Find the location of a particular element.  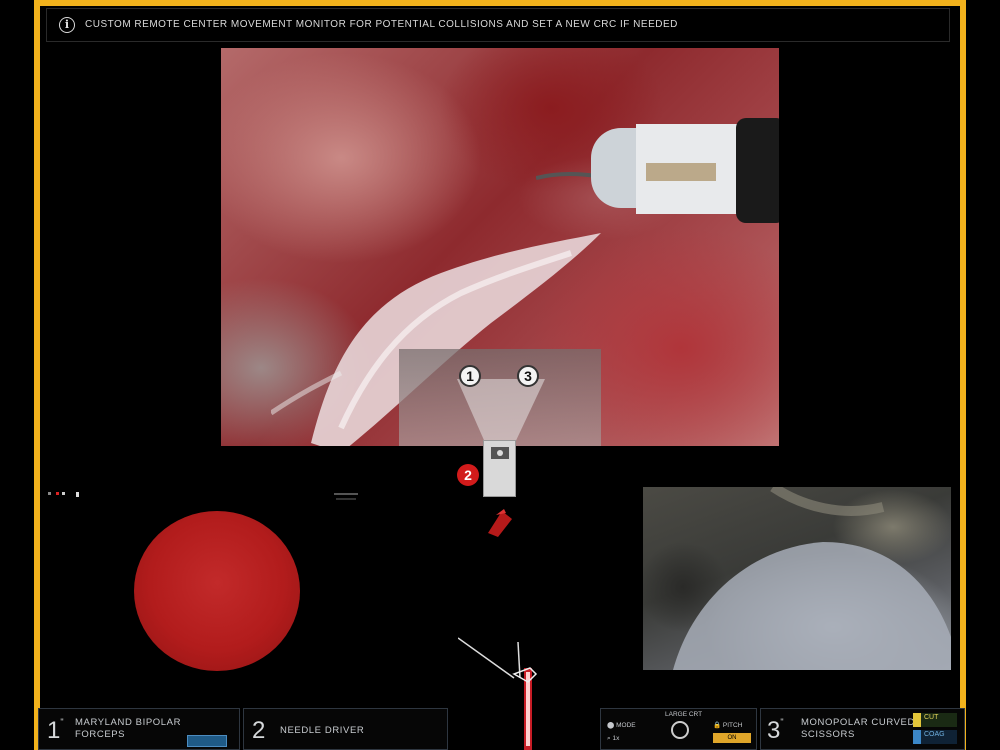

zoom-label: ⌕ 1x is located at coordinates (613, 738).